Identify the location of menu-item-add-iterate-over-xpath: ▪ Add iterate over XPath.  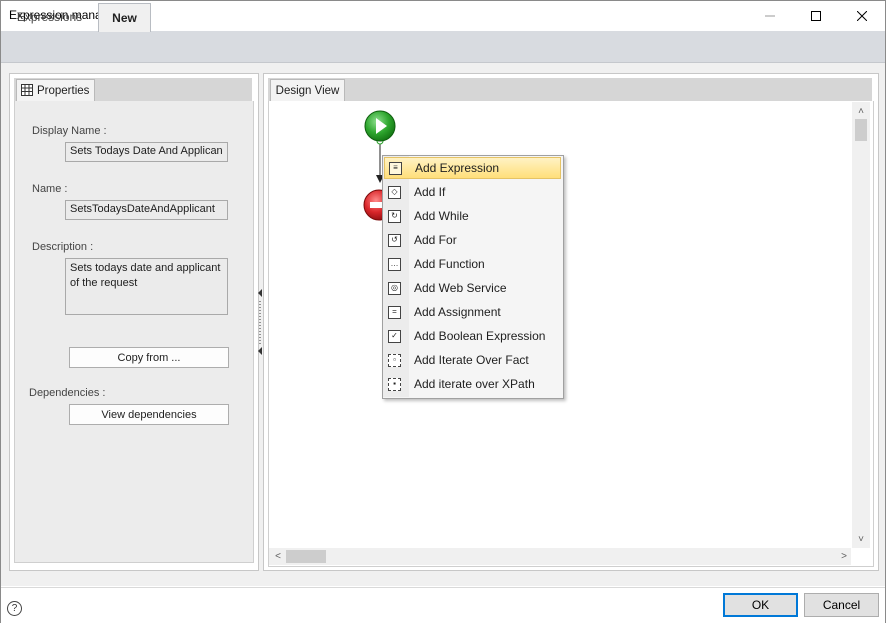
(472, 384).